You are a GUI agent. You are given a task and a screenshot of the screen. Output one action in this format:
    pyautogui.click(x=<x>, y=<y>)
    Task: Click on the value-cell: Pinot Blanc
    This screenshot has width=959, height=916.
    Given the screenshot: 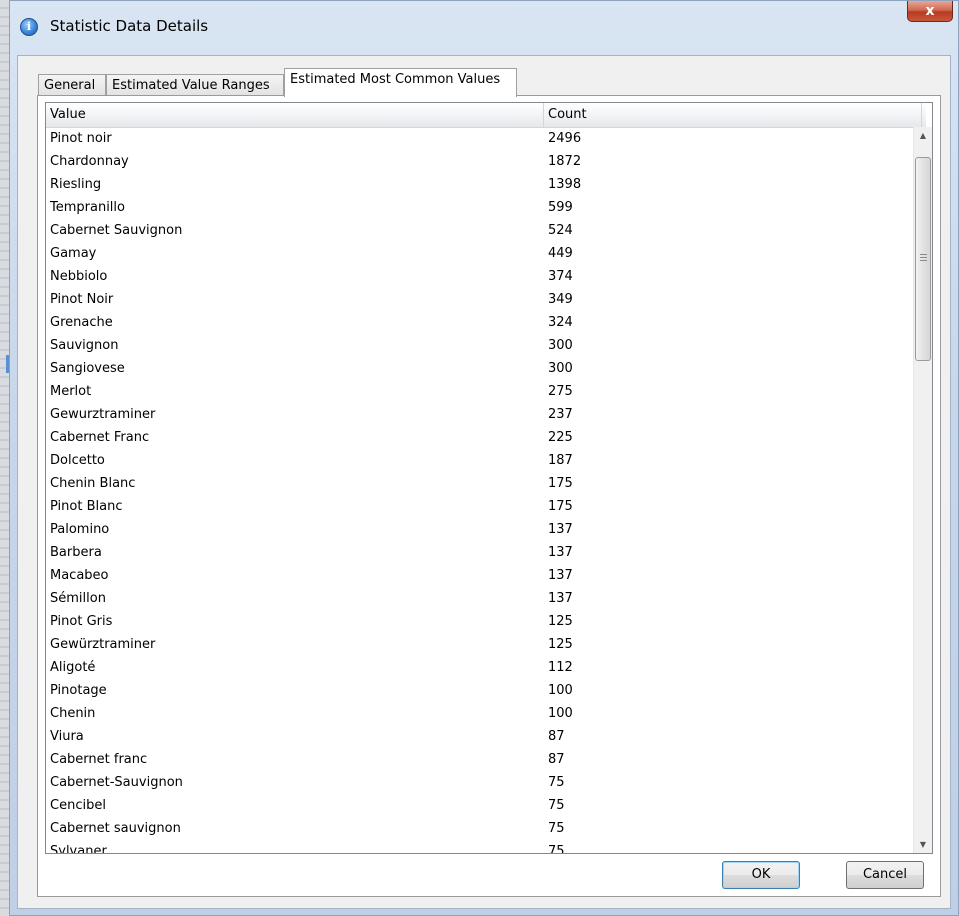 What is the action you would take?
    pyautogui.click(x=86, y=506)
    